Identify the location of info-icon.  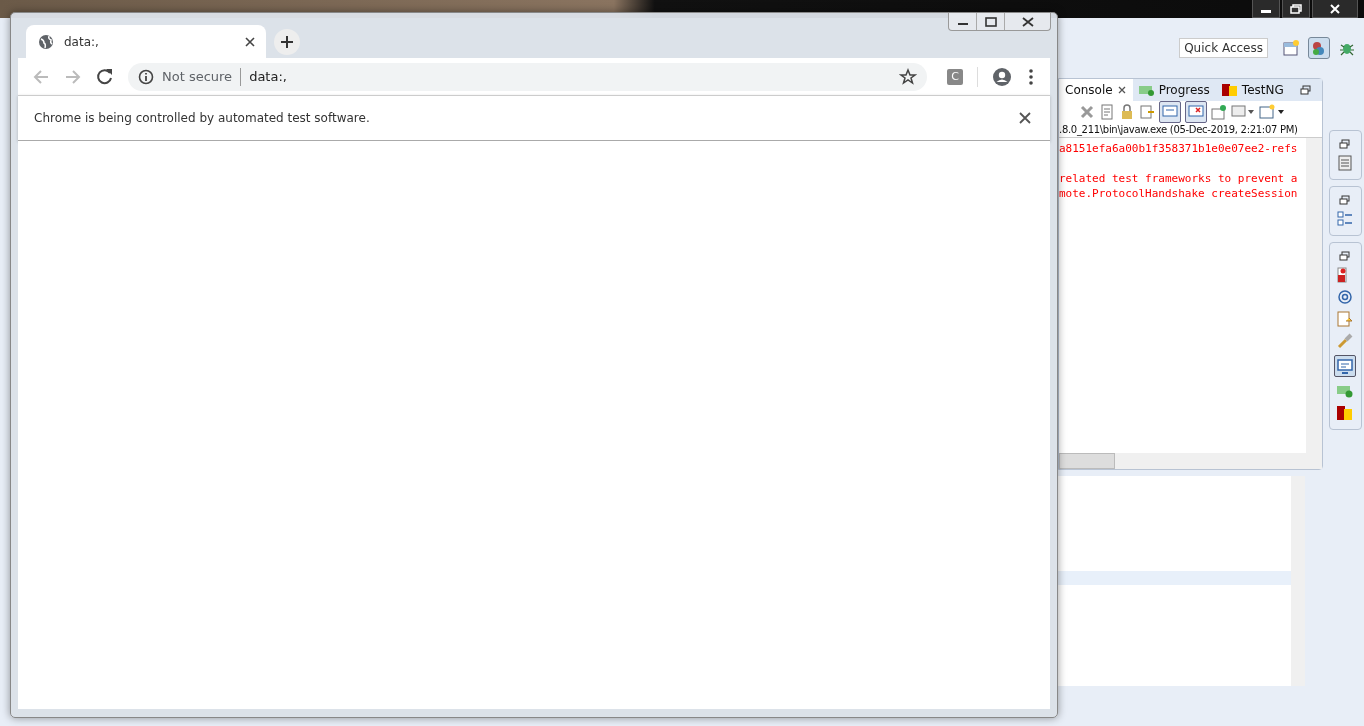
(146, 76).